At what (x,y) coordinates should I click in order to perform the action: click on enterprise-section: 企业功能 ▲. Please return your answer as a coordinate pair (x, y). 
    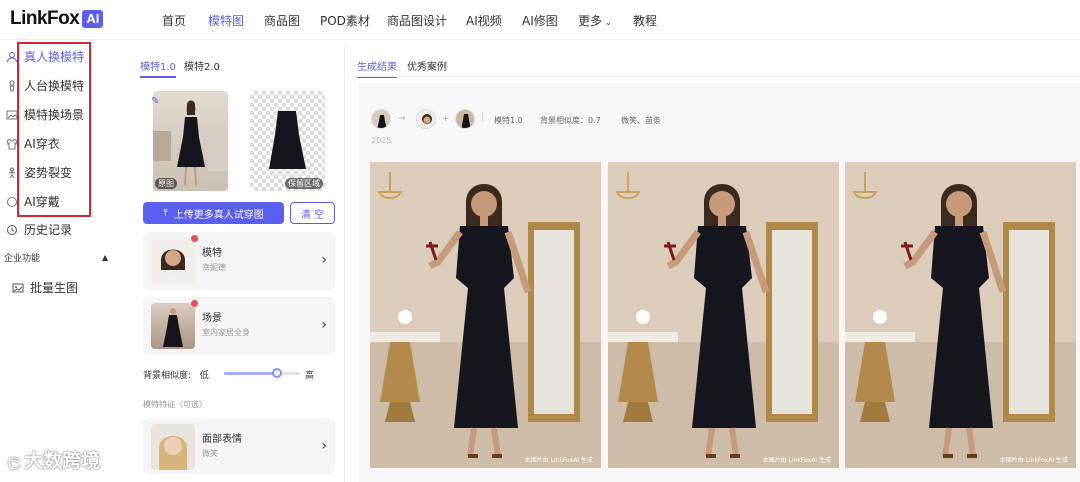
    Looking at the image, I should click on (58, 257).